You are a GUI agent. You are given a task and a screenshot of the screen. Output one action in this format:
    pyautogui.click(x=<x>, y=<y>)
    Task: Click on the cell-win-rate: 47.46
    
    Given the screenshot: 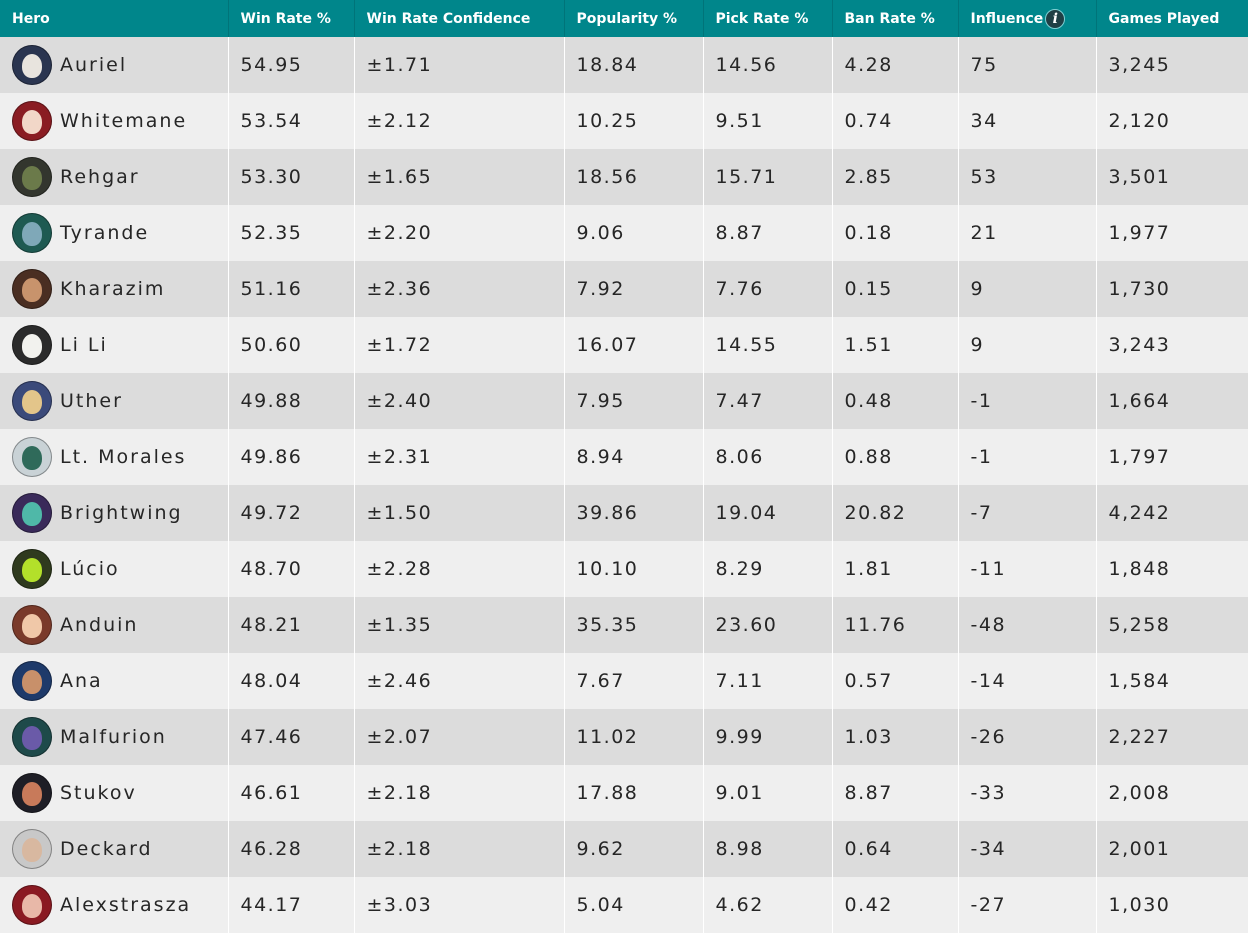 What is the action you would take?
    pyautogui.click(x=291, y=737)
    